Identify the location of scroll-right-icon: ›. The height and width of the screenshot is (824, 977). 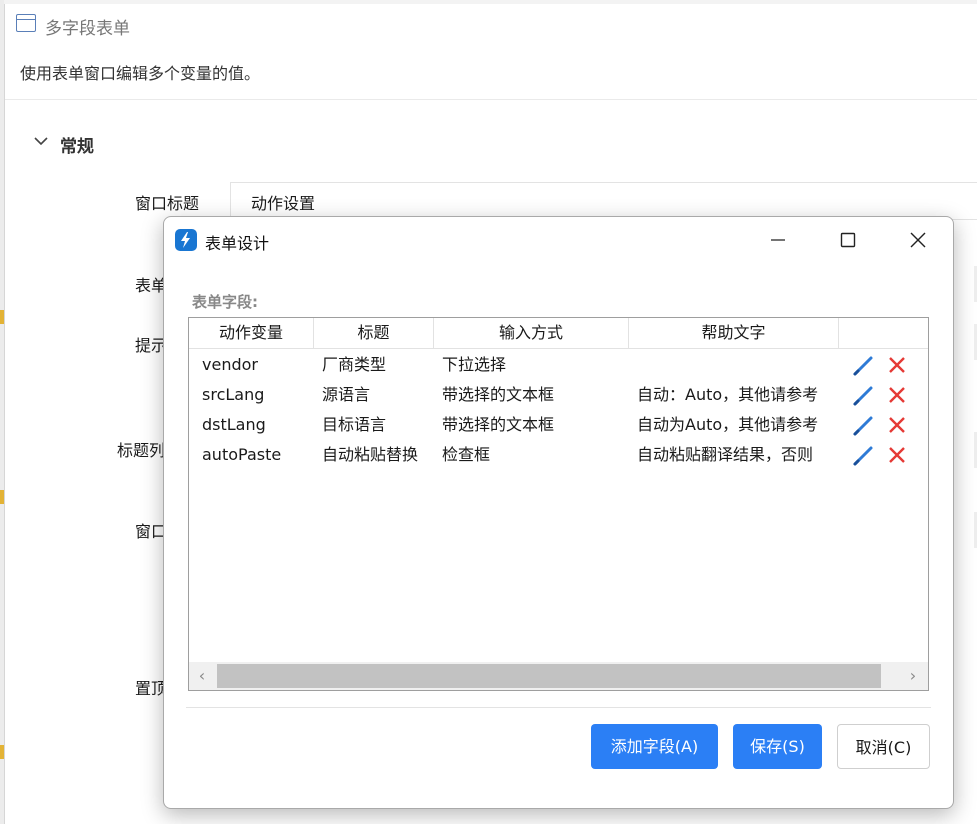
(913, 676).